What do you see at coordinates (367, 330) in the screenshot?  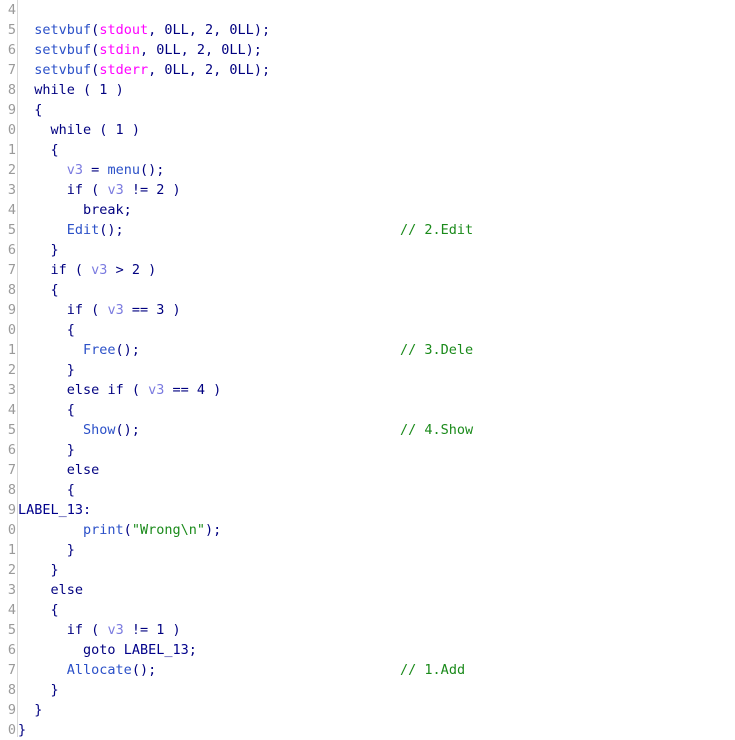 I see `code-line: 0 {` at bounding box center [367, 330].